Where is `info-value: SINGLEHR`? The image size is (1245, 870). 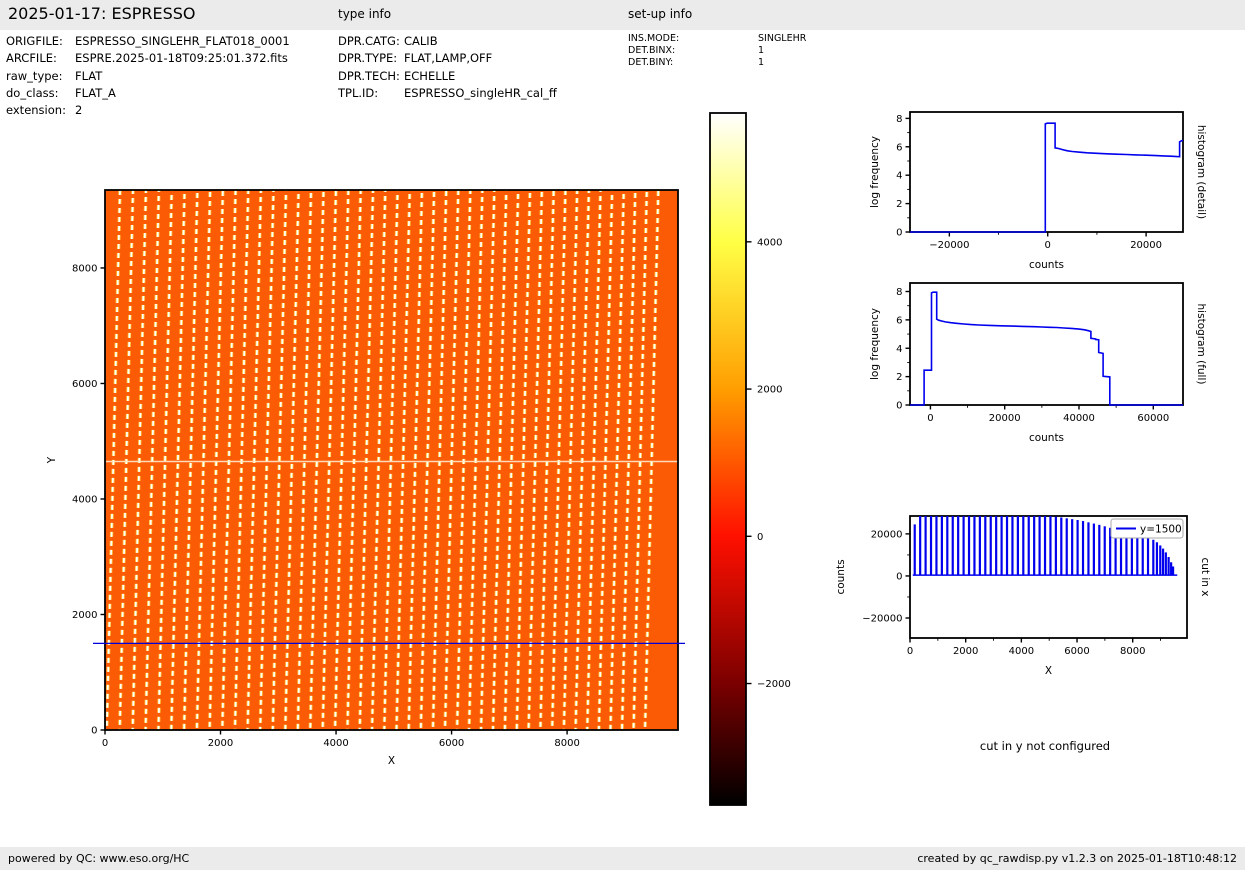
info-value: SINGLEHR is located at coordinates (782, 38).